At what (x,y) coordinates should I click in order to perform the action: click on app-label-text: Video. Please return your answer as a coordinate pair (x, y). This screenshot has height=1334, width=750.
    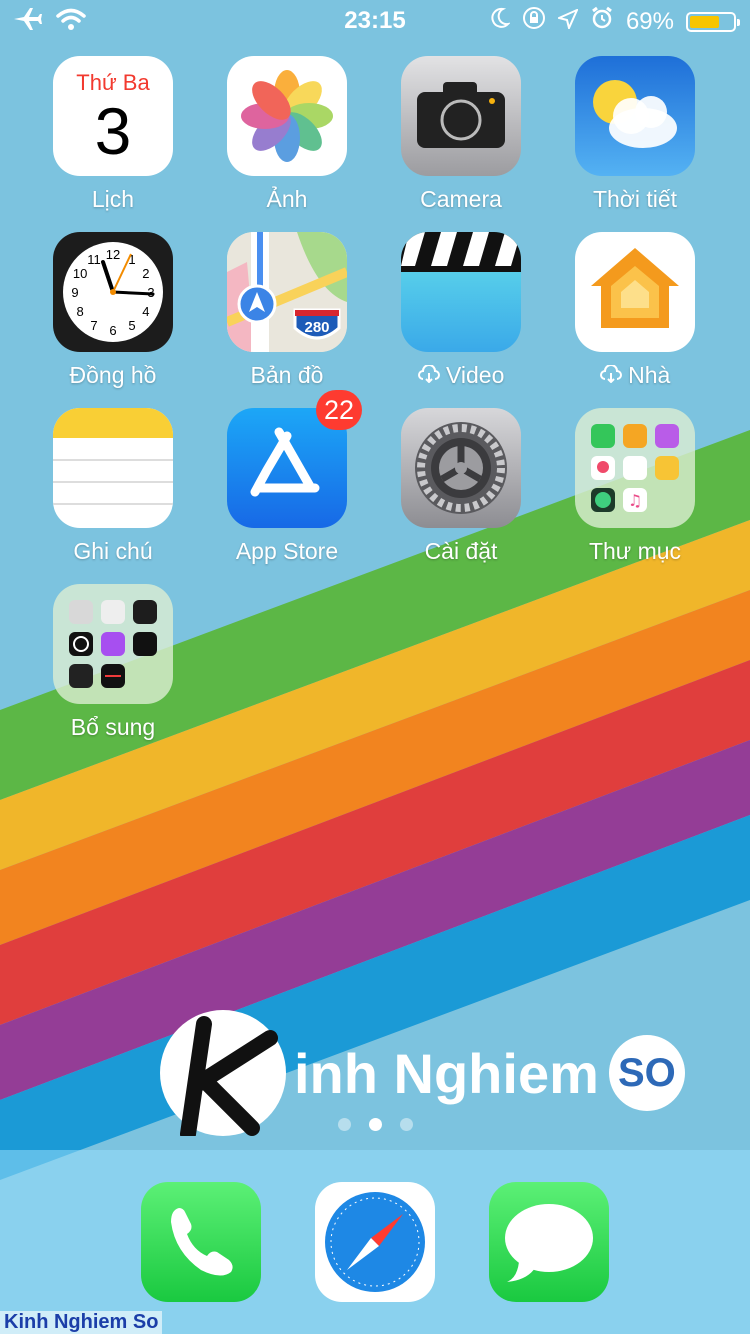
    Looking at the image, I should click on (475, 375).